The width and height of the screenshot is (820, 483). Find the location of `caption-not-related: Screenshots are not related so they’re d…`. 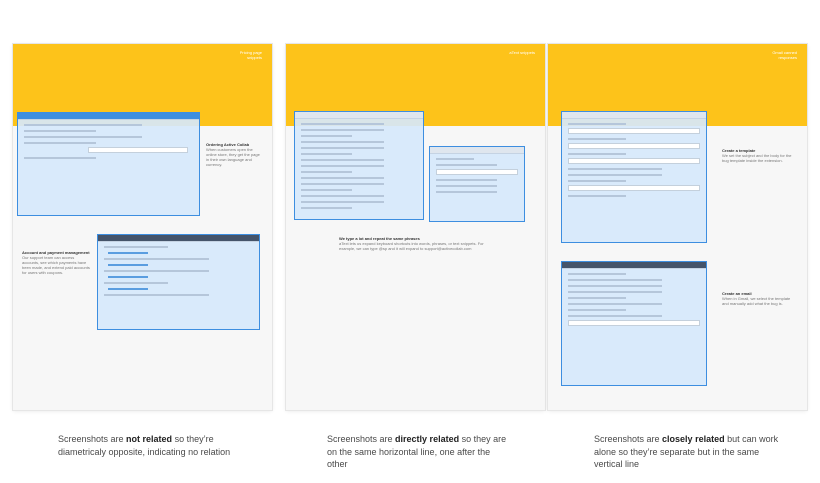

caption-not-related: Screenshots are not related so they’re d… is located at coordinates (144, 445).